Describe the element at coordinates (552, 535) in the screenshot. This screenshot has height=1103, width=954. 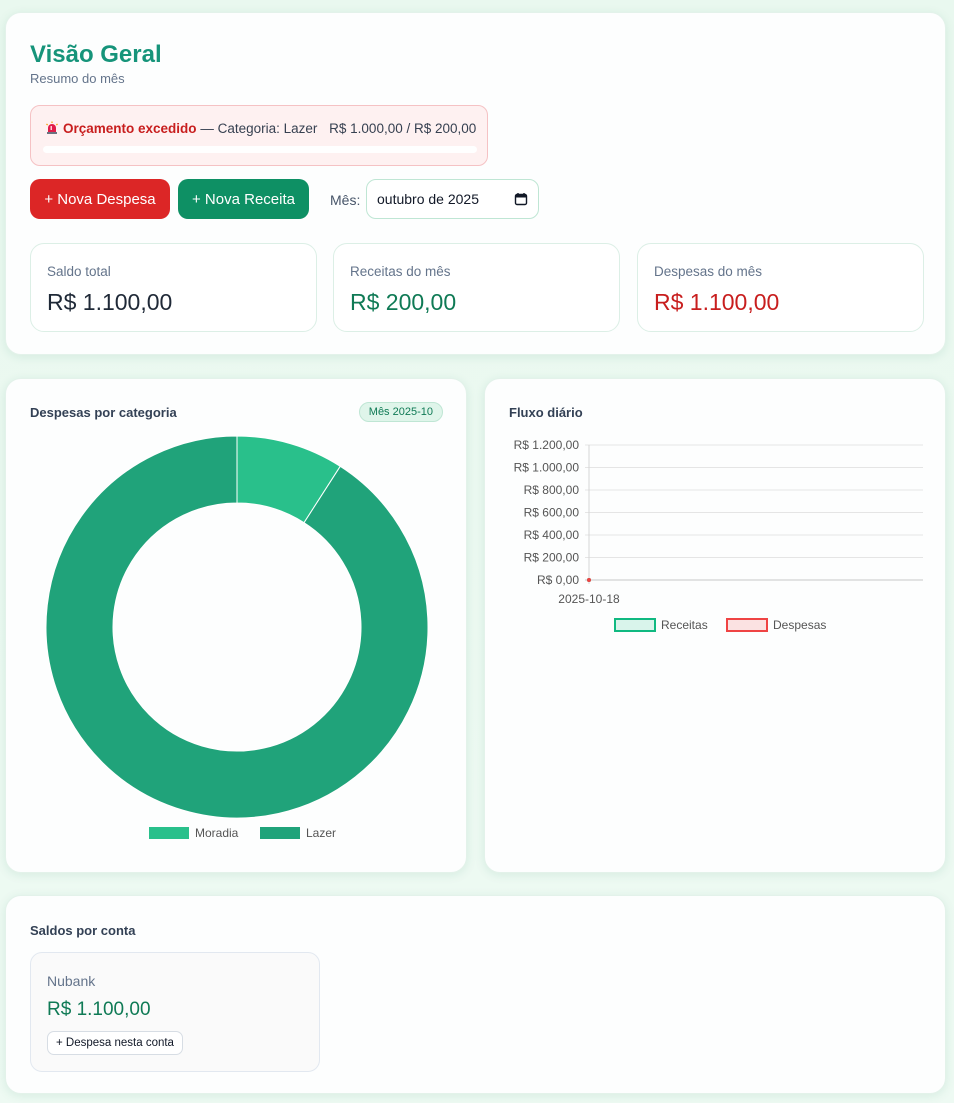
I see `y-tick-label: R$ 400,00` at that location.